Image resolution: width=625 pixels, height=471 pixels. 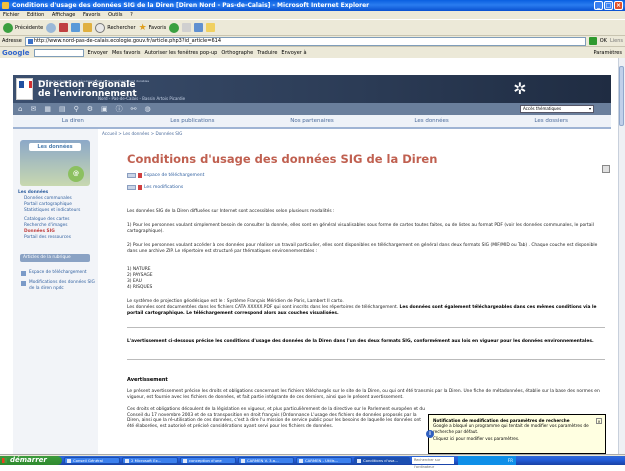 What do you see at coordinates (608, 5) in the screenshot?
I see `maximize-button: □` at bounding box center [608, 5].